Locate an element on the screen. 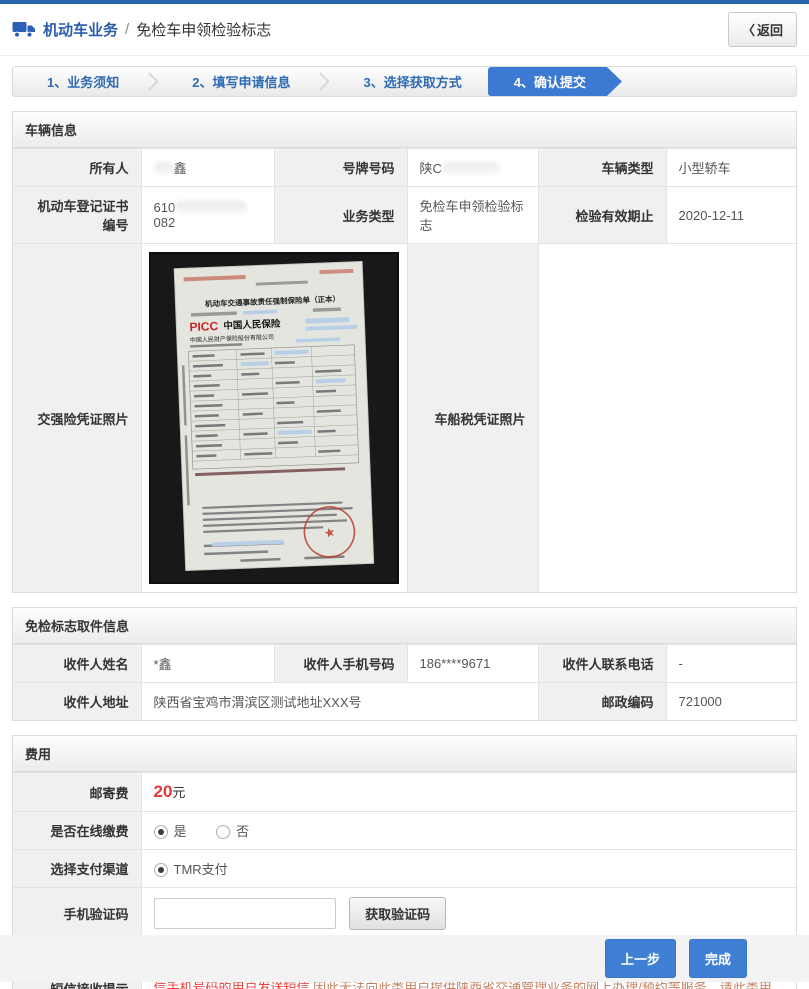  step-label: 1、业务须知 is located at coordinates (83, 82).